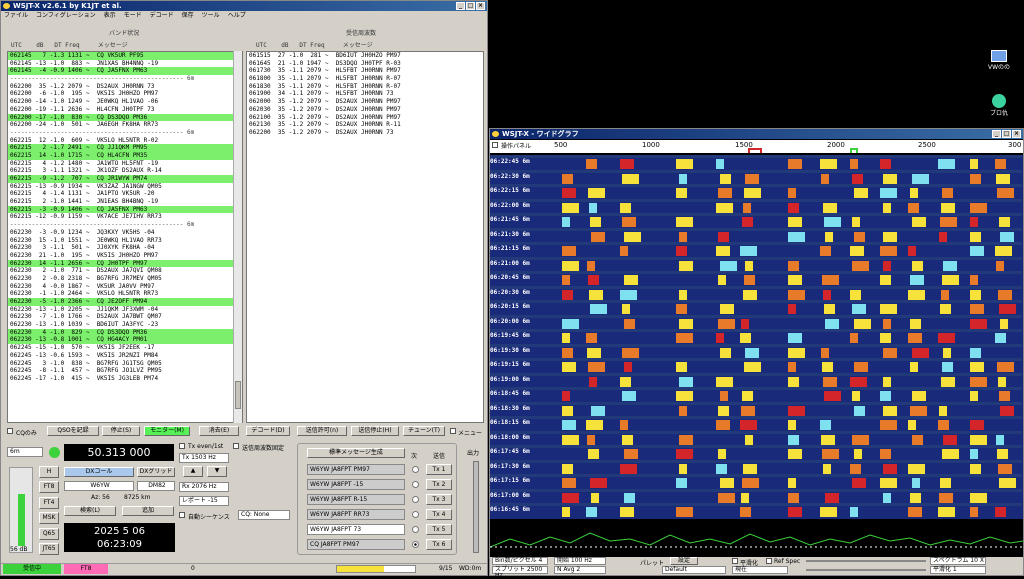  I want to click on band-activity-row: 062200 -6 -1.0 195 ~ VK5IS JH0HZO PM97, so click(125, 94).